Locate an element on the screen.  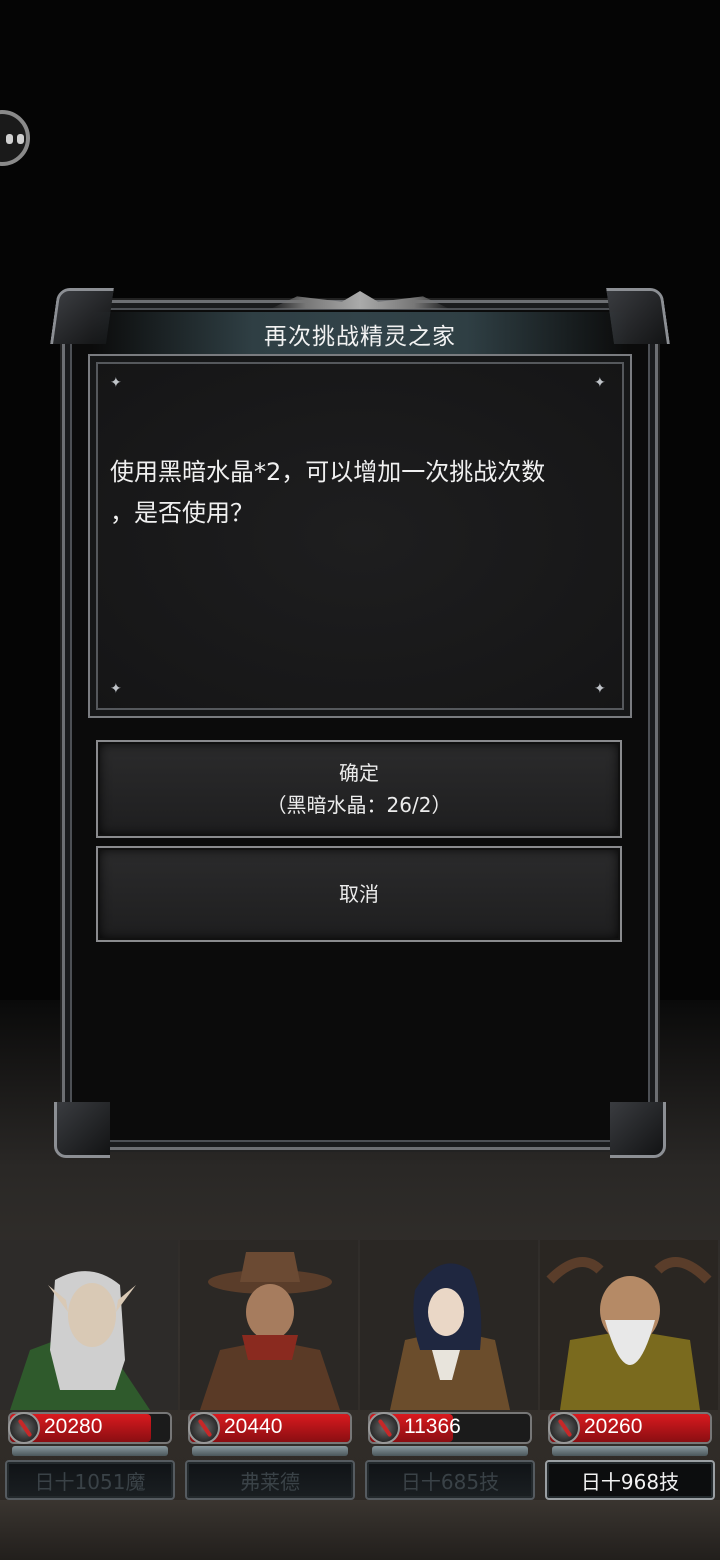
hero-hp-bar: 20440 is located at coordinates (270, 1428).